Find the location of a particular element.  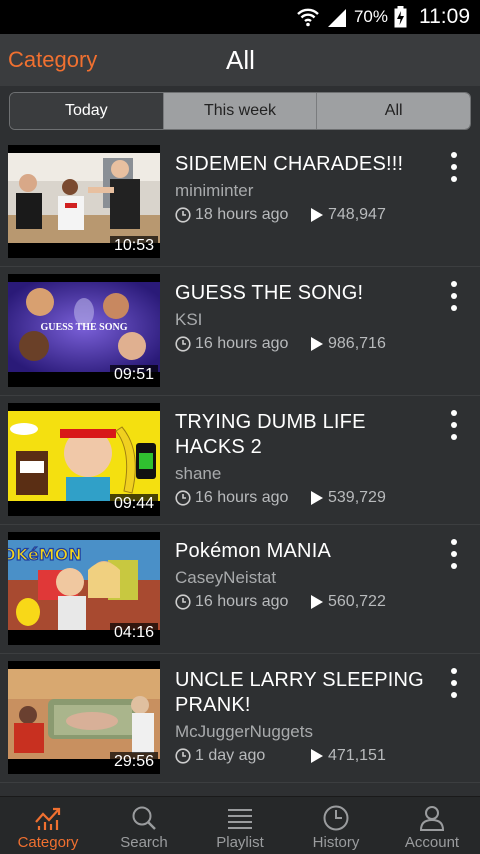

video-channel: shane is located at coordinates (305, 474).